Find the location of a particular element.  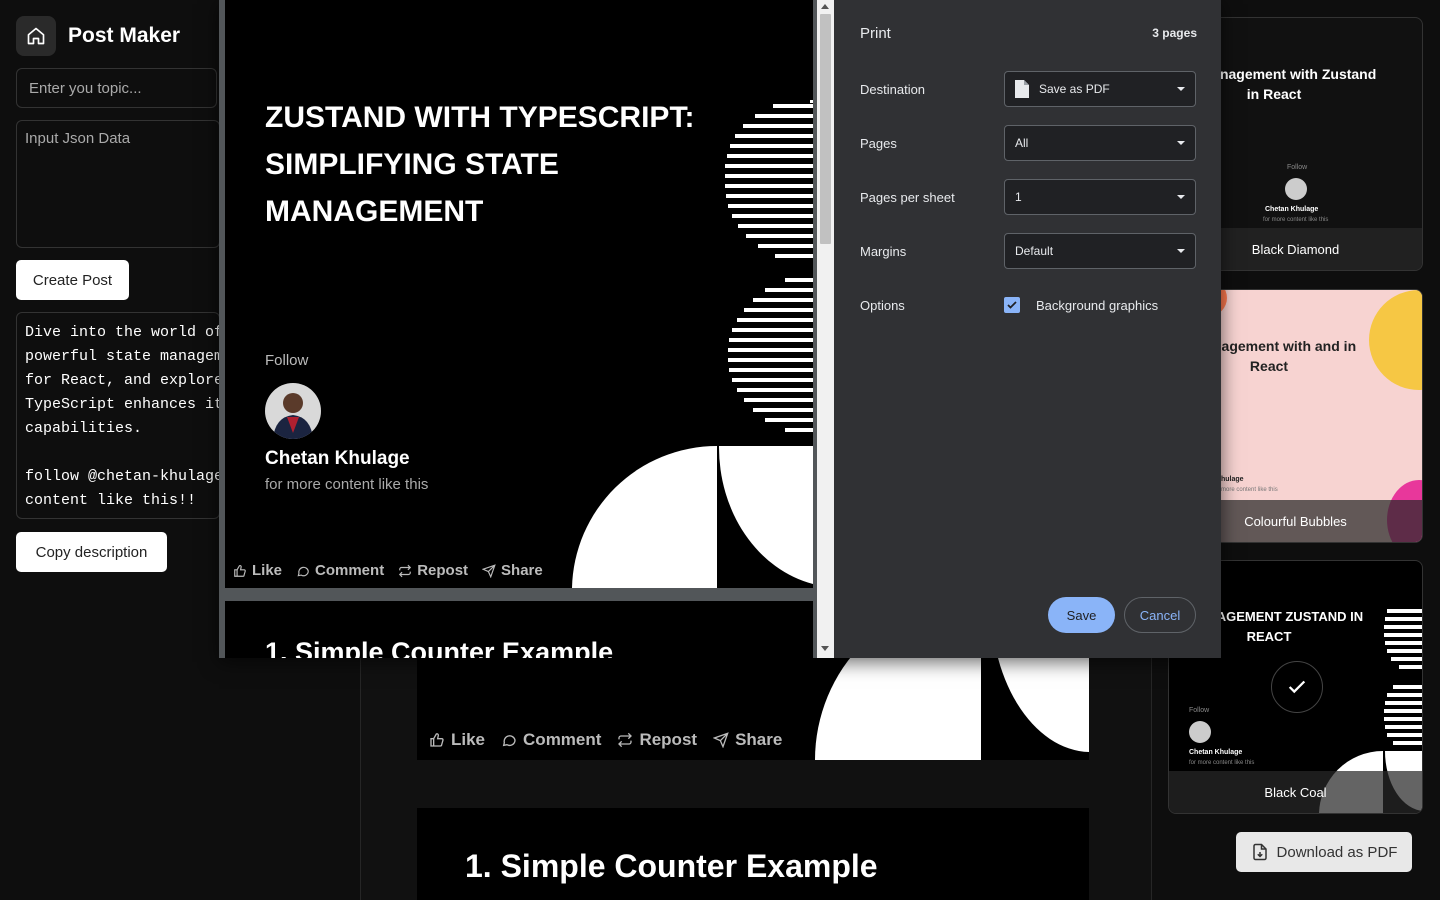

author-tagline: for more content like this is located at coordinates (347, 484).